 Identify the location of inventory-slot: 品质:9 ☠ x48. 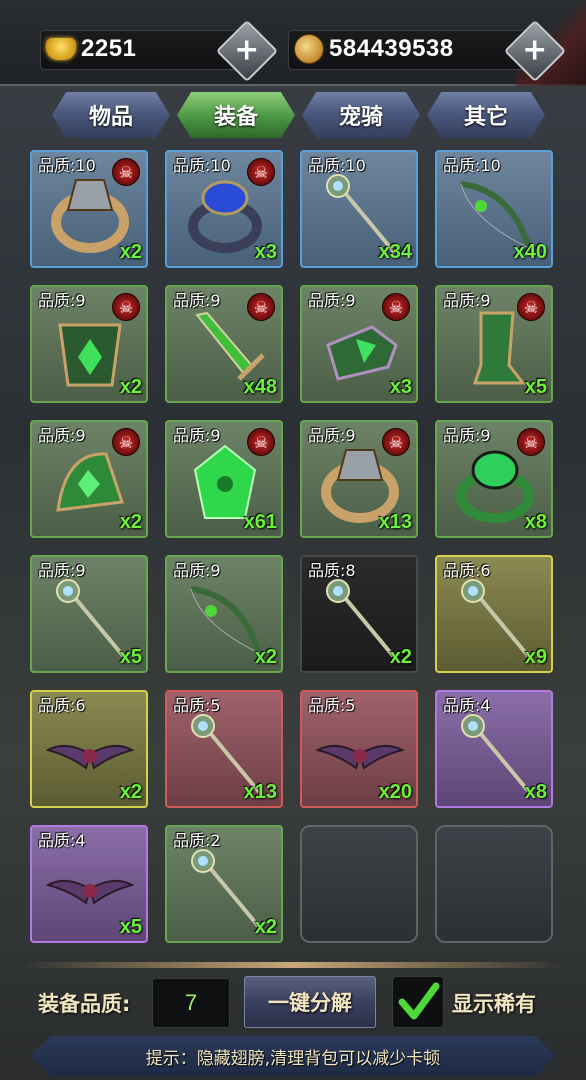
(224, 344).